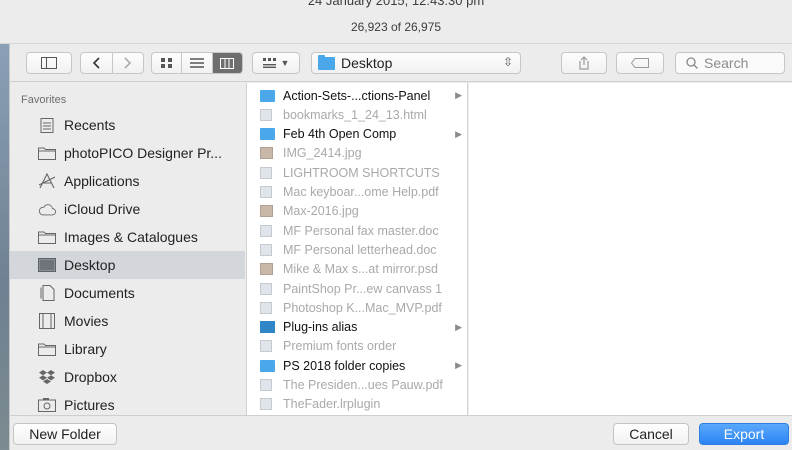 The height and width of the screenshot is (450, 792). I want to click on file-row: PS 2018 folder copies ▶, so click(357, 365).